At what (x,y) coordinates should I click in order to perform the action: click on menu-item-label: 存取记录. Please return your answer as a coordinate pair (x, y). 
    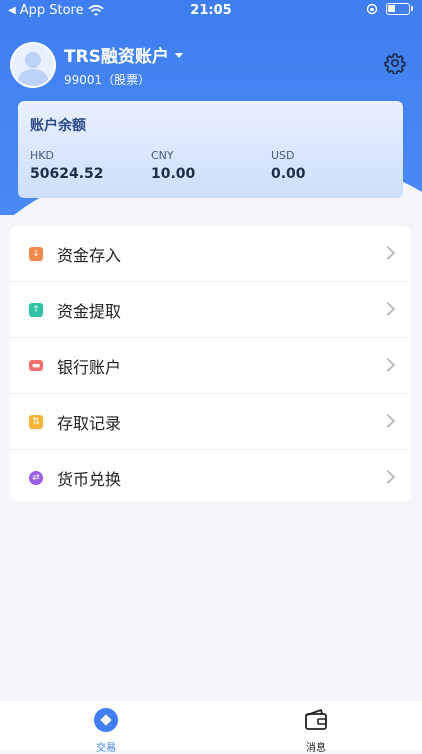
    Looking at the image, I should click on (89, 423).